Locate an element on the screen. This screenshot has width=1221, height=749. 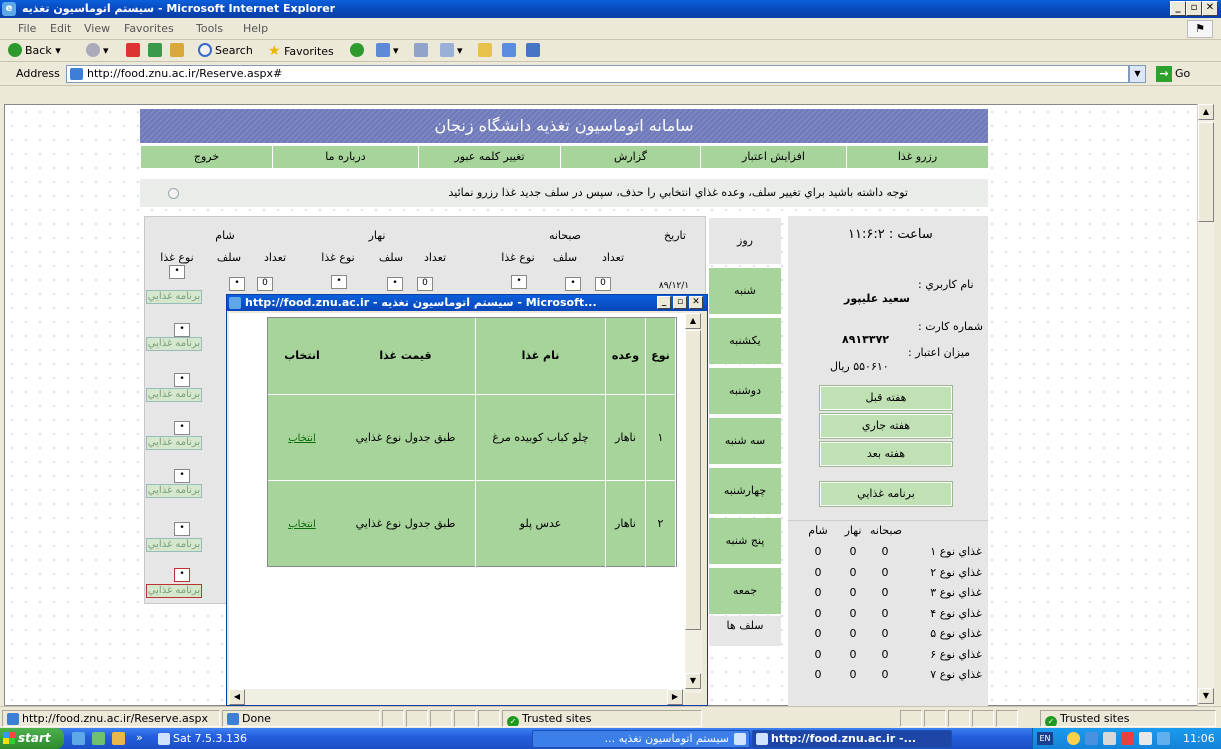
popup-scroll-thumb is located at coordinates (693, 480).